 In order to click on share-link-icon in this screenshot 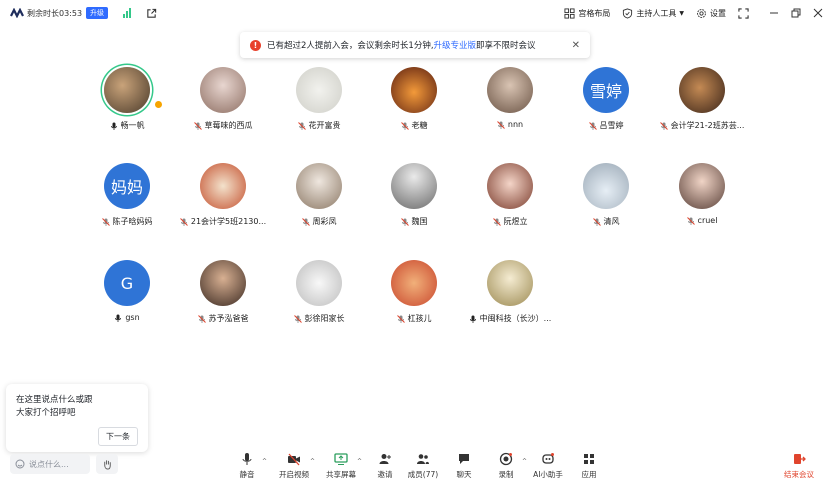, I will do `click(151, 13)`.